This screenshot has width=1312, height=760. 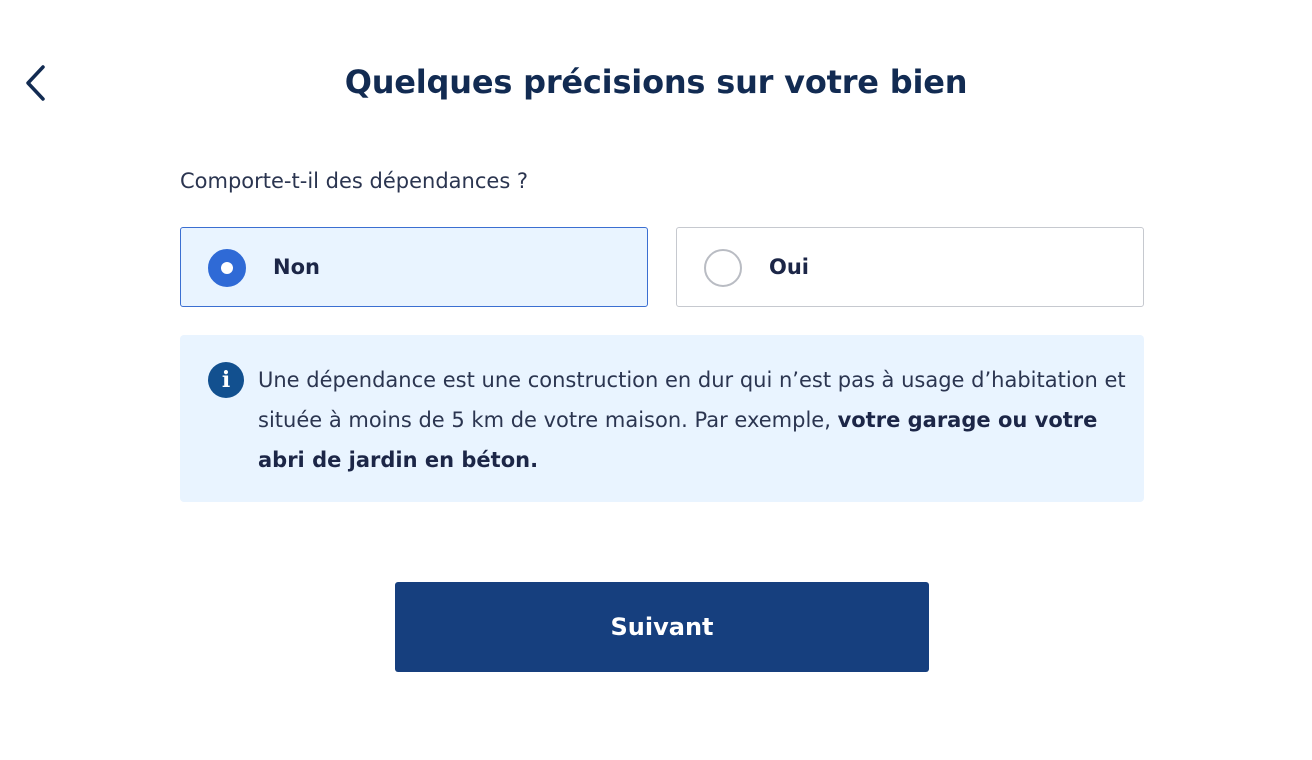 I want to click on option-non-label: Non, so click(x=296, y=267).